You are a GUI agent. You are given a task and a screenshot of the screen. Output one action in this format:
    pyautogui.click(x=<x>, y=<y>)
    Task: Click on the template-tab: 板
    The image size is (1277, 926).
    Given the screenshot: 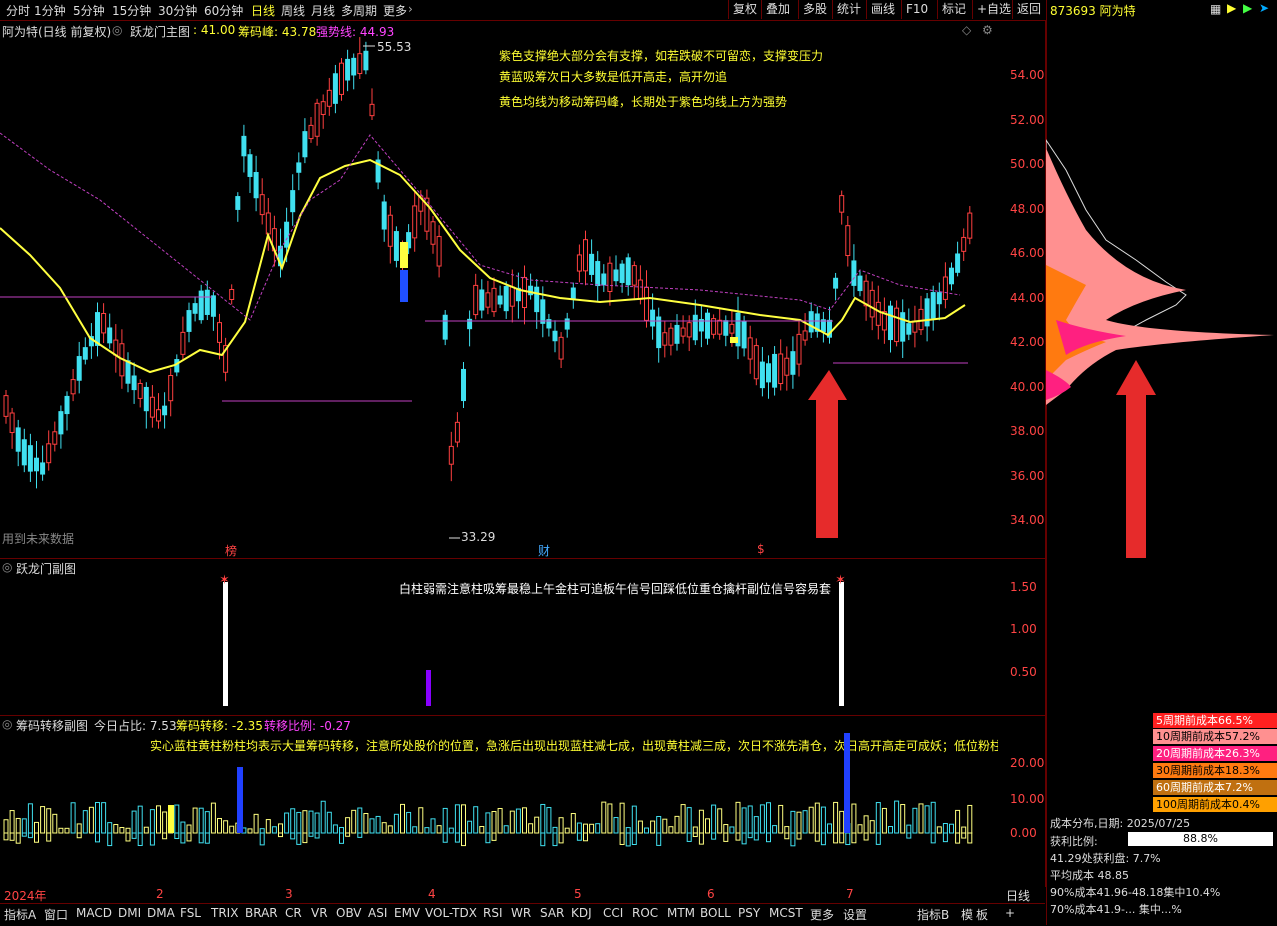 What is the action you would take?
    pyautogui.click(x=982, y=914)
    